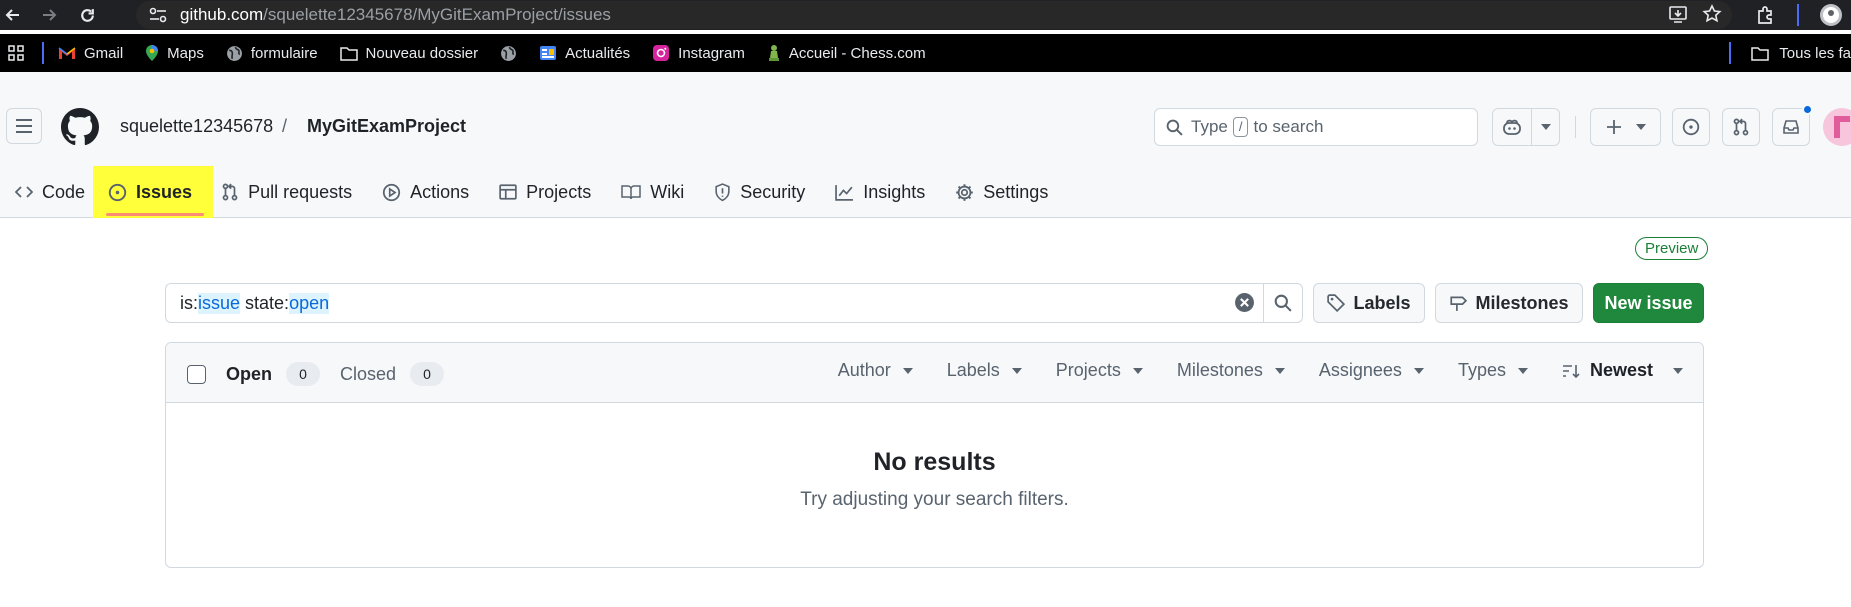 The image size is (1851, 607). Describe the element at coordinates (16, 53) in the screenshot. I see `apps-grid-icon` at that location.